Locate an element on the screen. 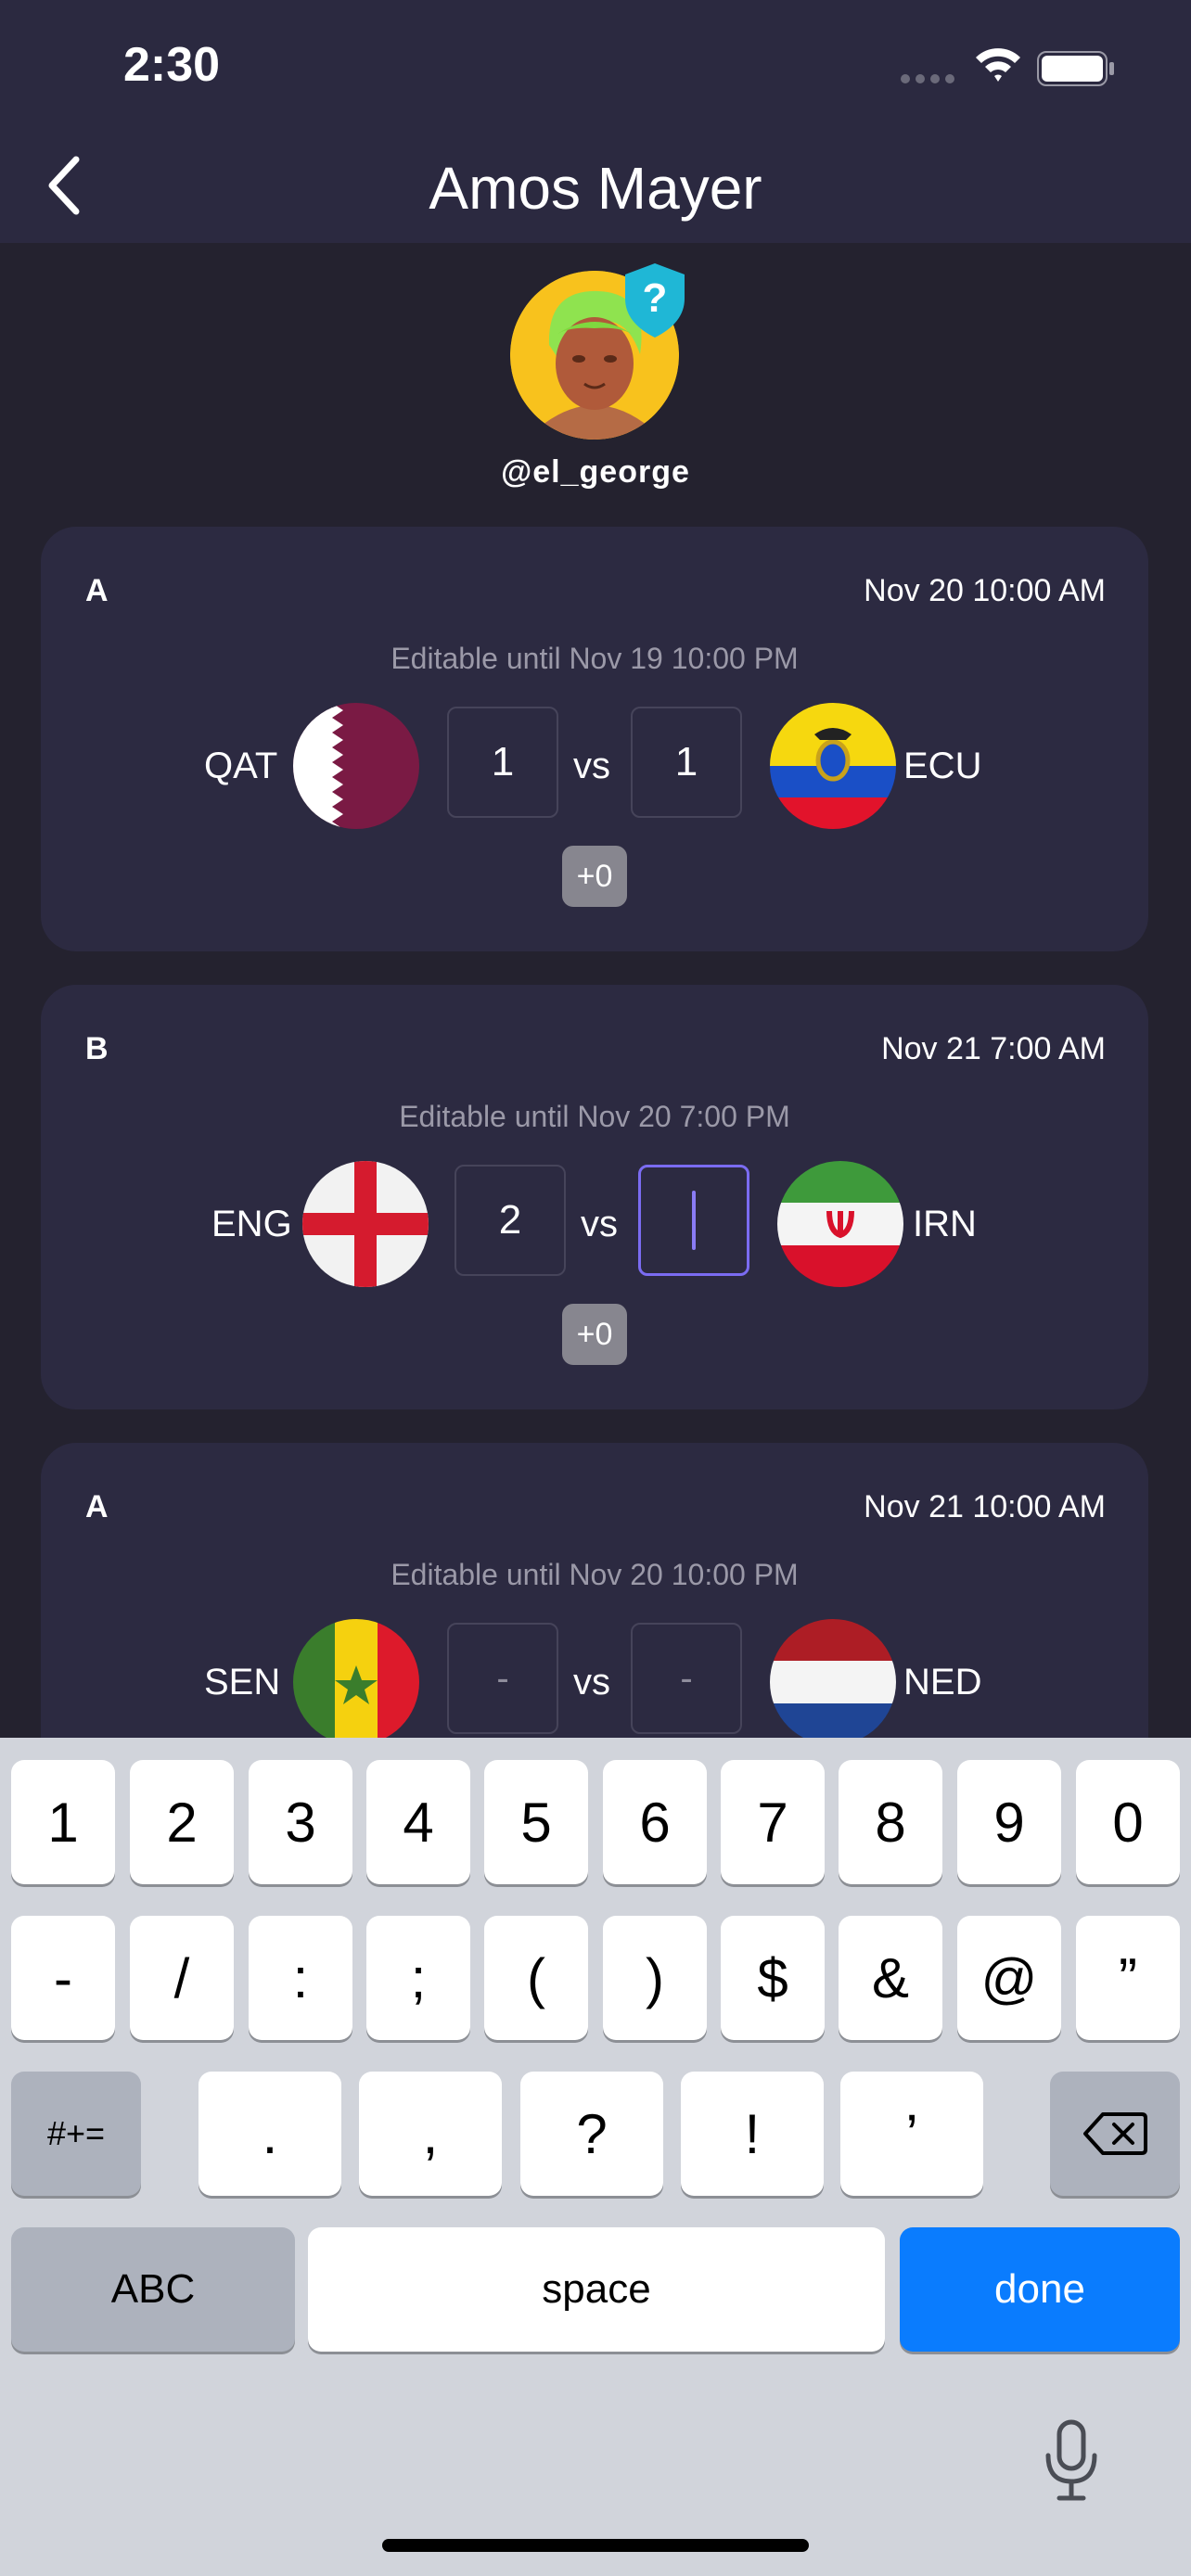 This screenshot has height=2576, width=1191. question-shield-icon: ? is located at coordinates (655, 301).